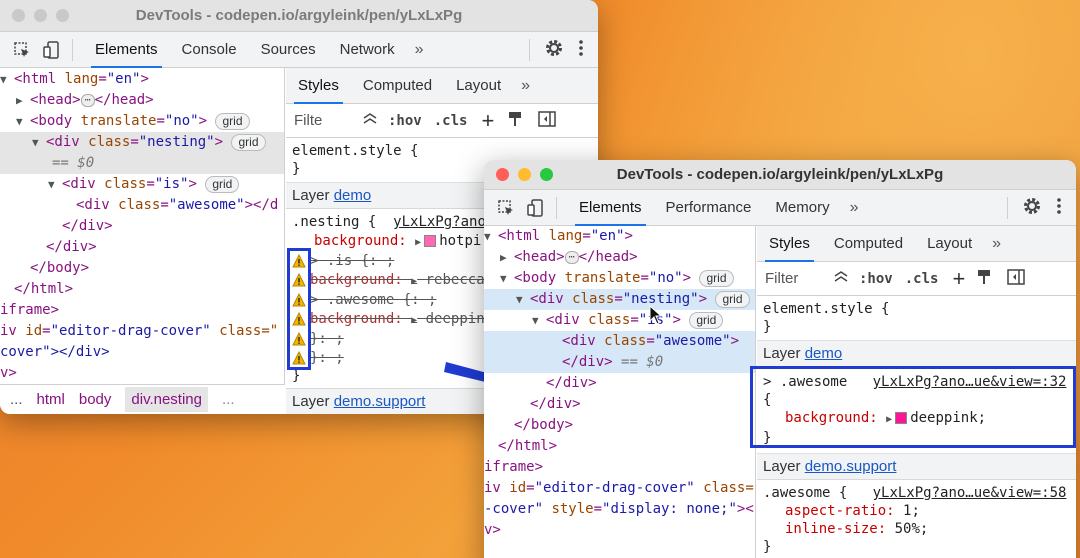  What do you see at coordinates (619, 341) in the screenshot?
I see `dom-node-div-awesome: <div class="awesome">` at bounding box center [619, 341].